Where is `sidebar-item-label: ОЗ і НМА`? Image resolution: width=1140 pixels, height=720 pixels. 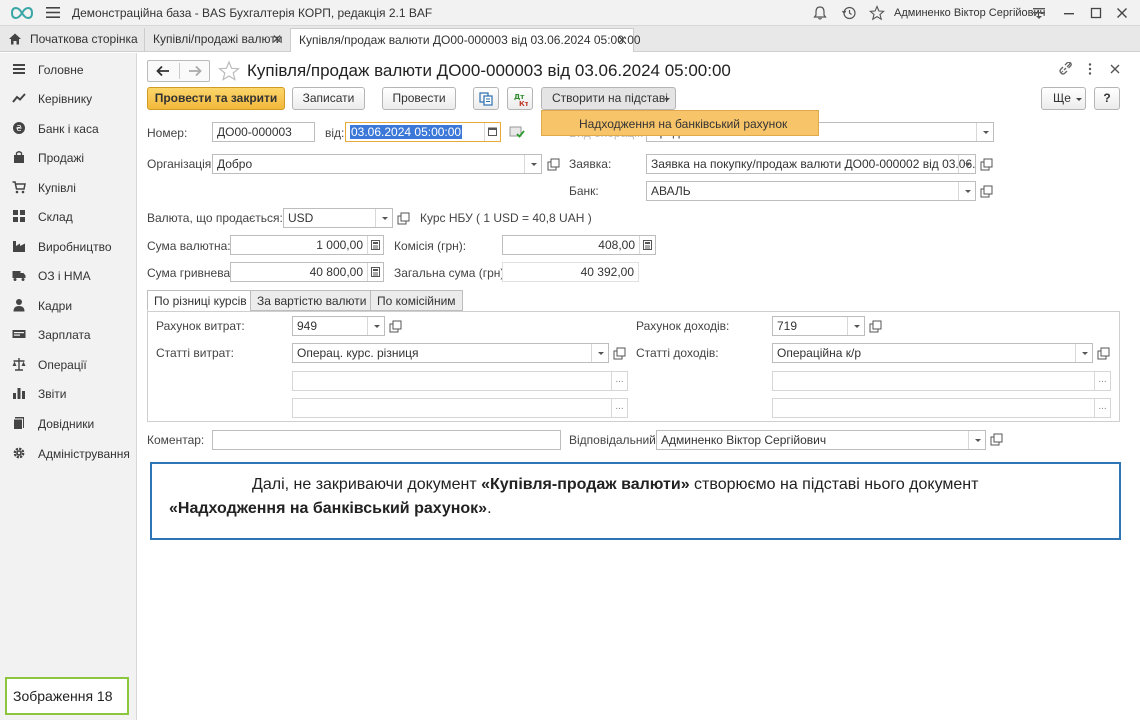 sidebar-item-label: ОЗ і НМА is located at coordinates (64, 276).